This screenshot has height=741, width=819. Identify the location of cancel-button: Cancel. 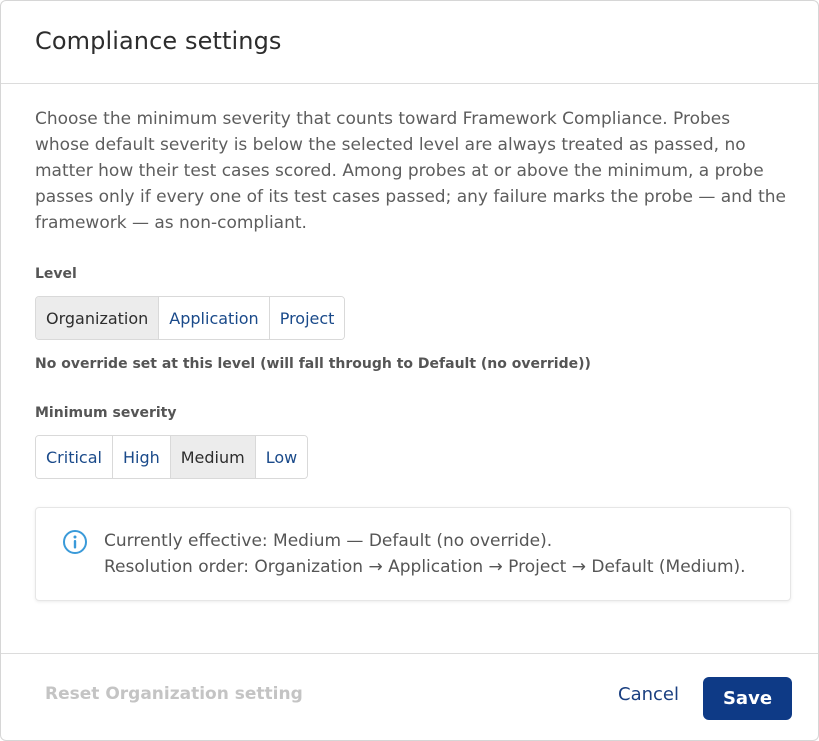
(648, 694).